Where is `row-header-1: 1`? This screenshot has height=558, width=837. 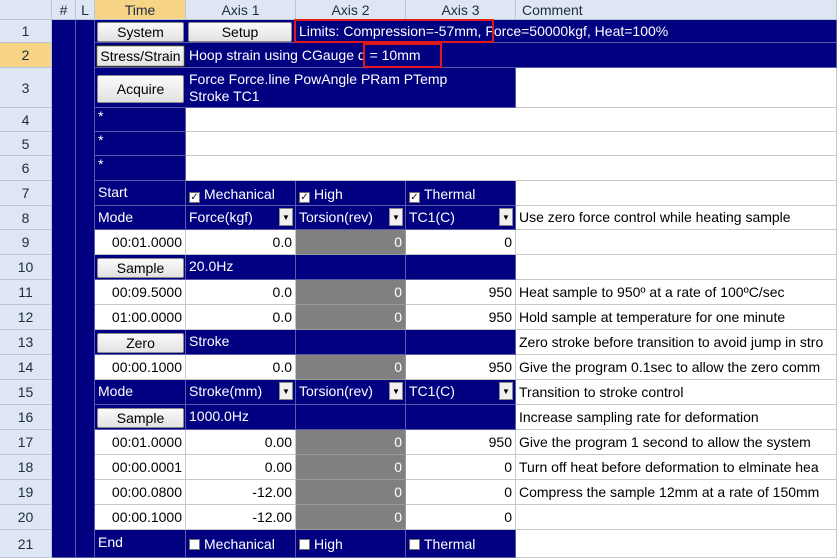
row-header-1: 1 is located at coordinates (26, 31).